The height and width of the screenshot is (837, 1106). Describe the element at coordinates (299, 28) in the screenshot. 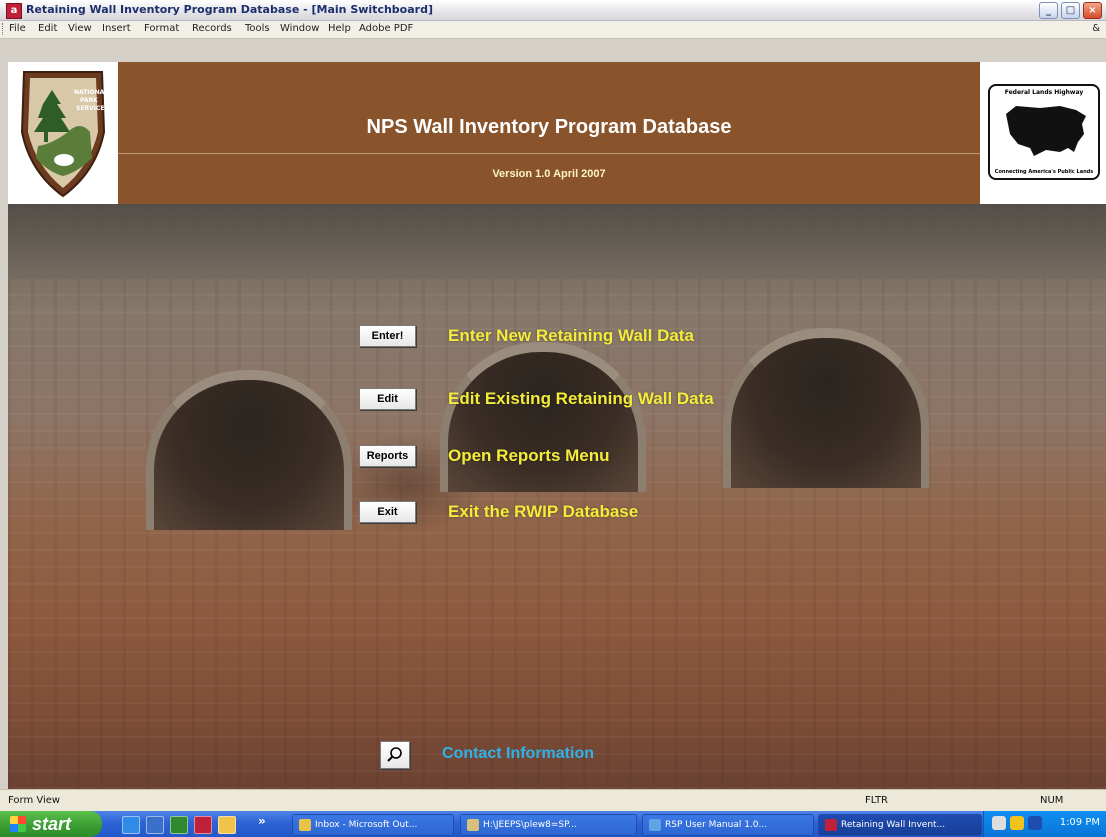

I see `menu-window: Window` at that location.